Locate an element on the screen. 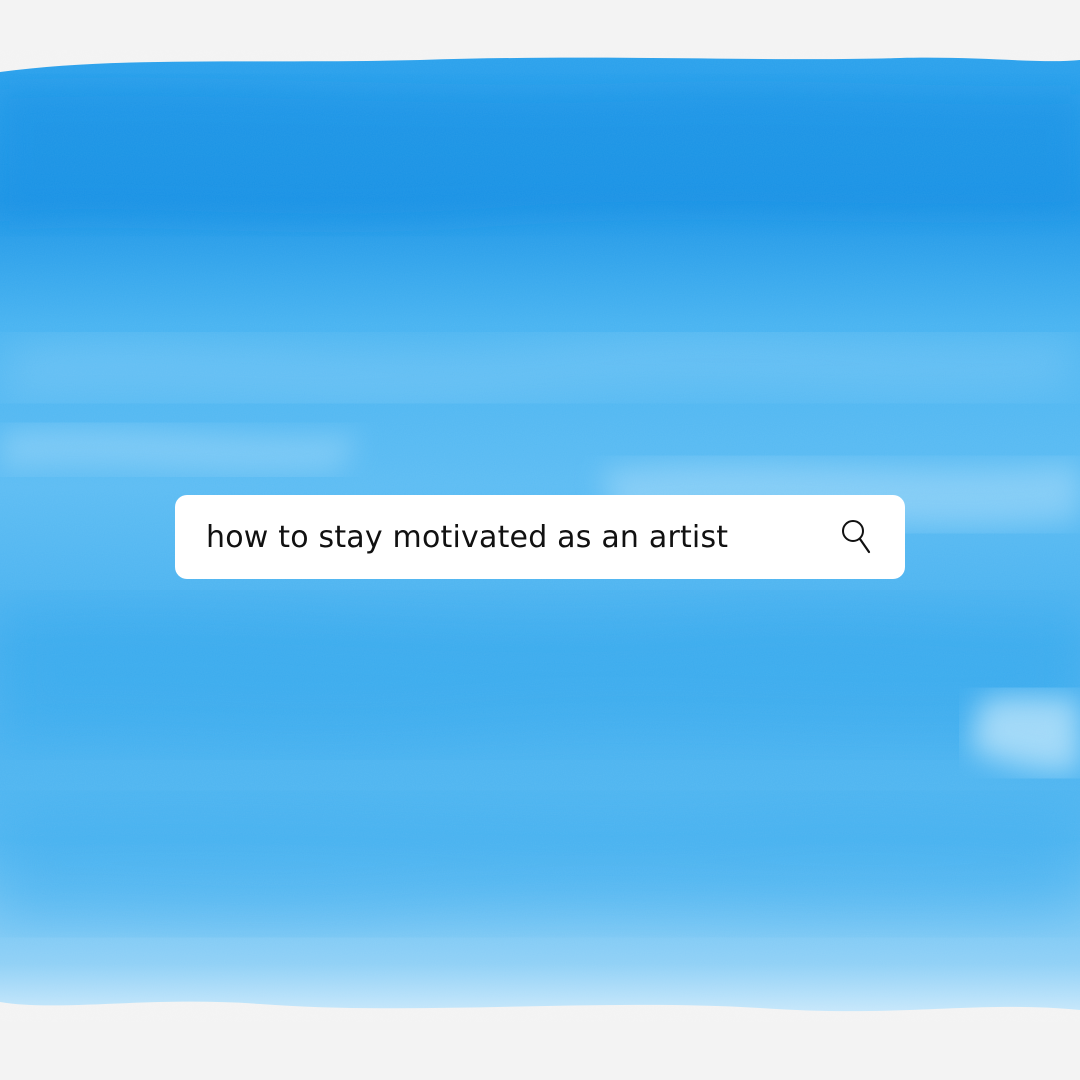 The image size is (1080, 1080). search-query-text: how to stay motivated as an artist is located at coordinates (467, 537).